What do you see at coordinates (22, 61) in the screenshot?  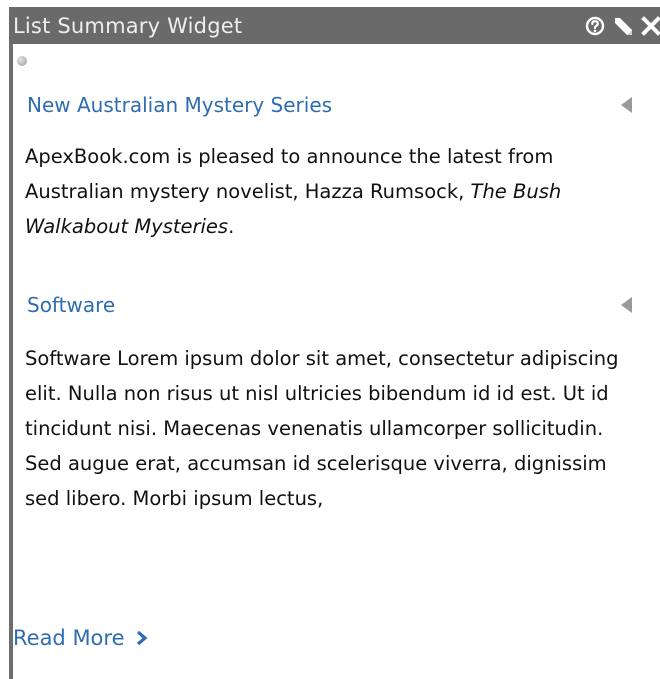 I see `status-dot-icon` at bounding box center [22, 61].